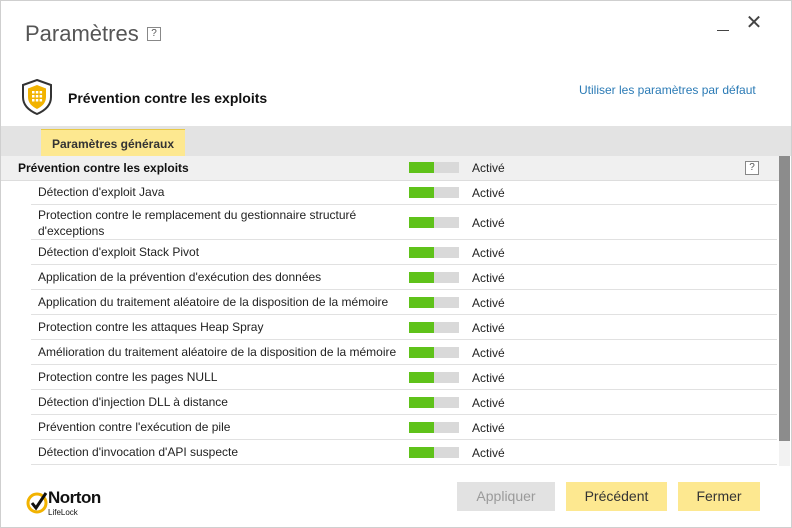  What do you see at coordinates (37, 503) in the screenshot?
I see `norton-check-icon` at bounding box center [37, 503].